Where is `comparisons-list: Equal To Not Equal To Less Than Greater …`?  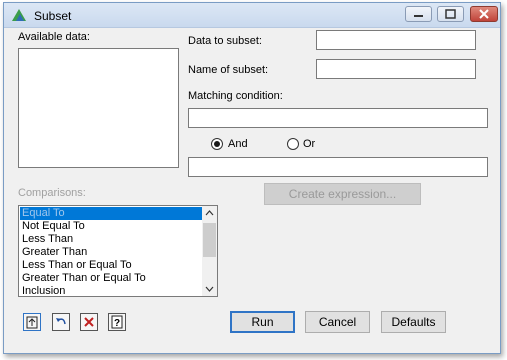 comparisons-list: Equal To Not Equal To Less Than Greater … is located at coordinates (118, 251).